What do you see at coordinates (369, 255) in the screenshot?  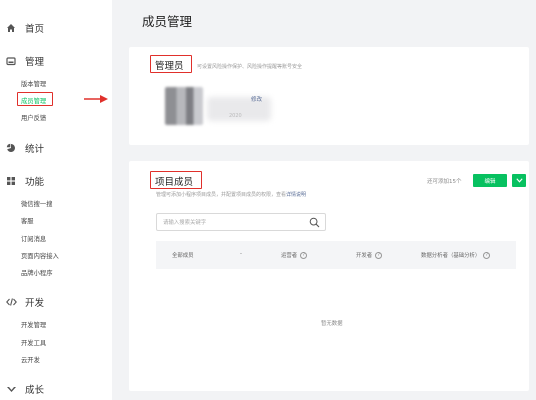 I see `column-developer: 开发者?` at bounding box center [369, 255].